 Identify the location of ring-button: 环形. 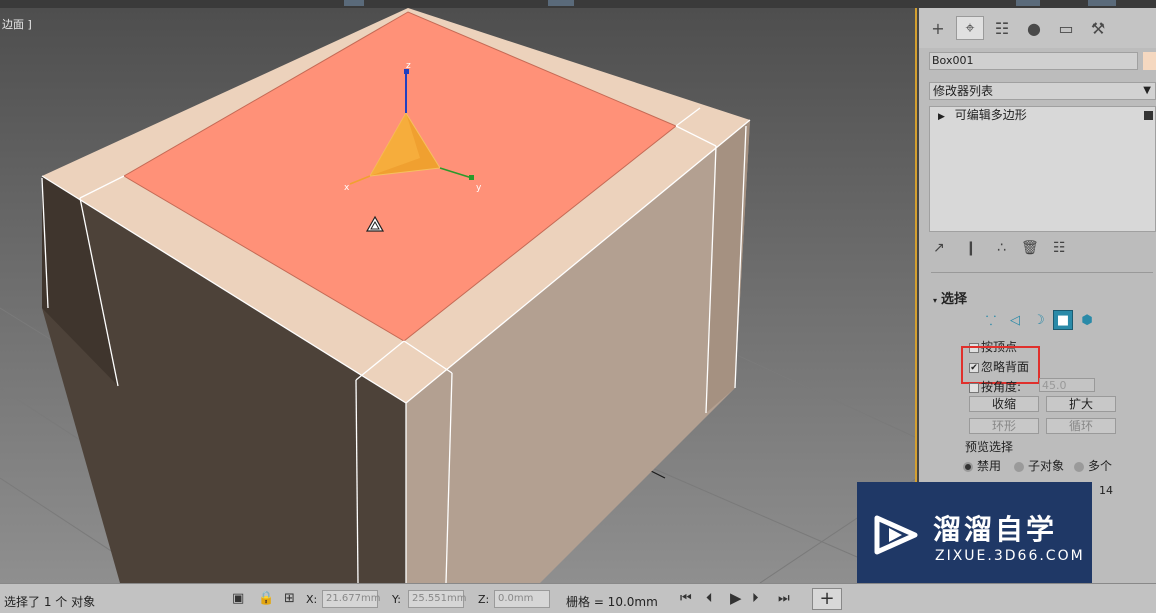
(1004, 426).